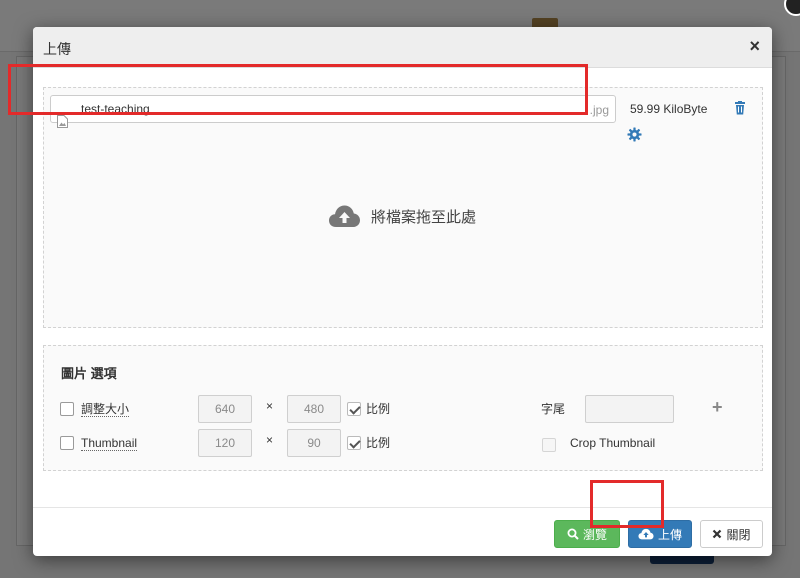 The height and width of the screenshot is (578, 800). Describe the element at coordinates (354, 443) in the screenshot. I see `thumbnail-ratio-checkbox` at that location.